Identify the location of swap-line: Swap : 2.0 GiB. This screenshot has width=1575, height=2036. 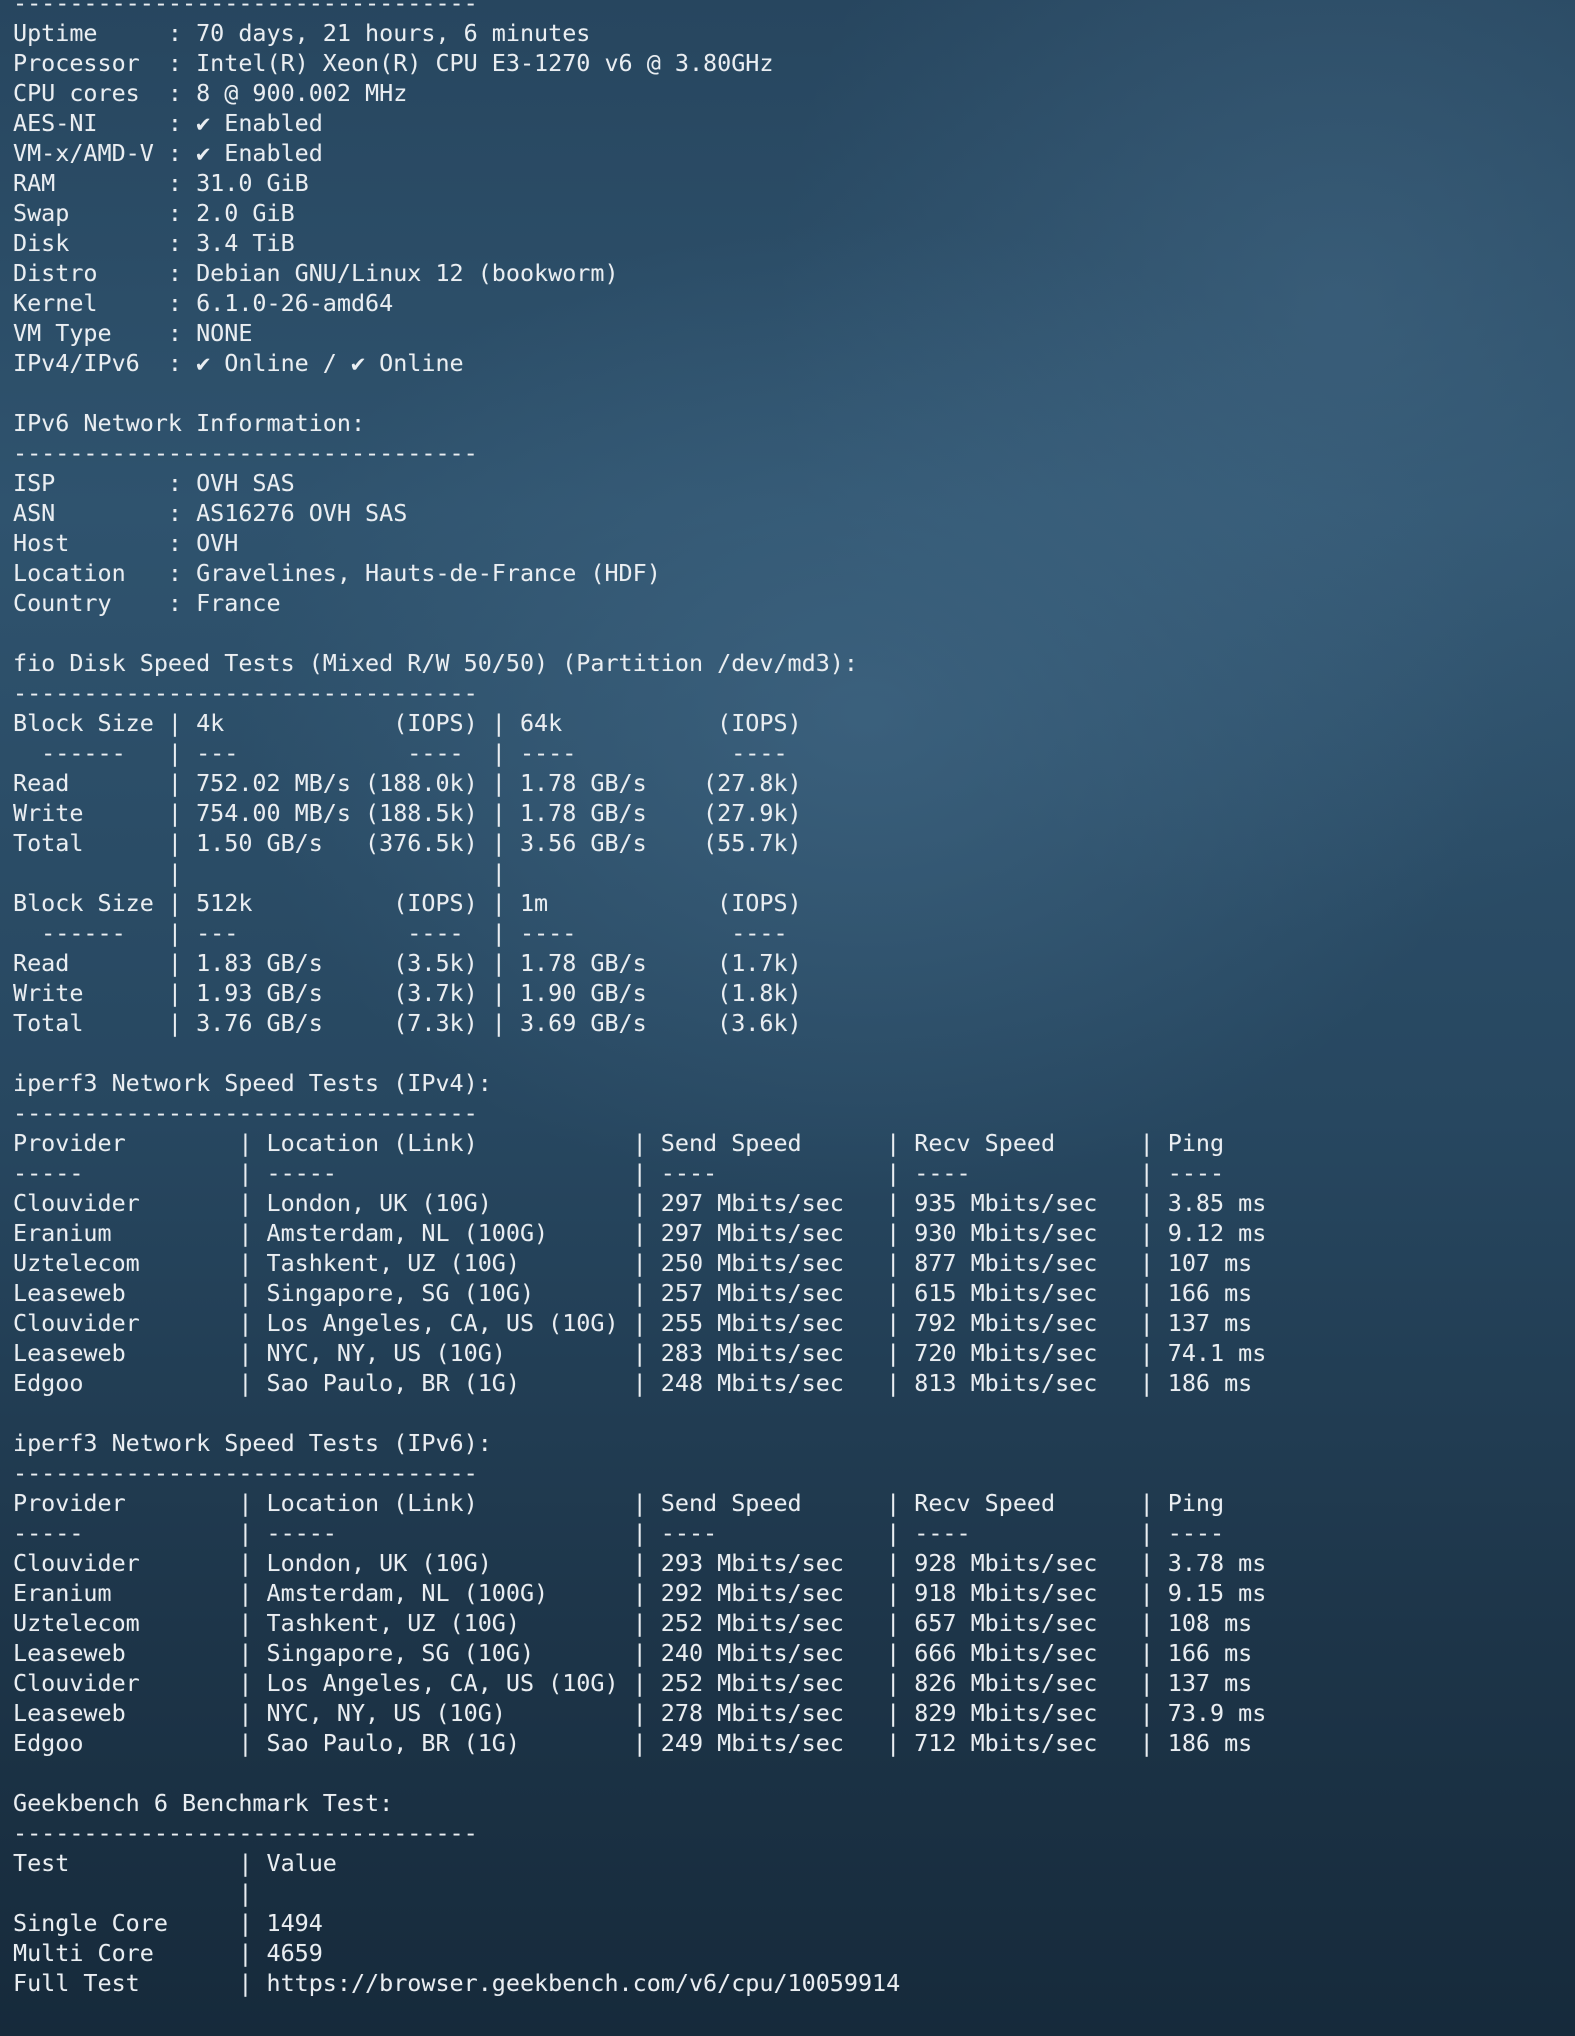
(154, 213).